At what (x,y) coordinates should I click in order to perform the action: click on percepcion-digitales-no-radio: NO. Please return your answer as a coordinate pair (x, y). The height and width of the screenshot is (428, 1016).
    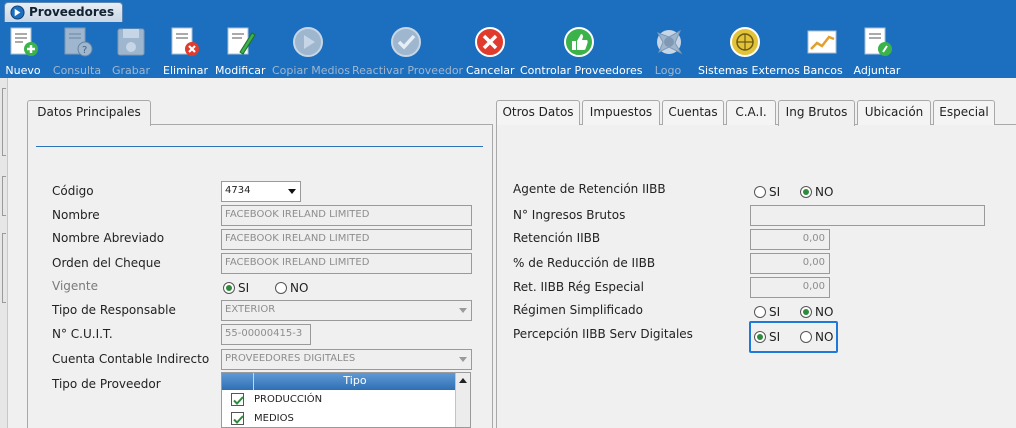
    Looking at the image, I should click on (816, 338).